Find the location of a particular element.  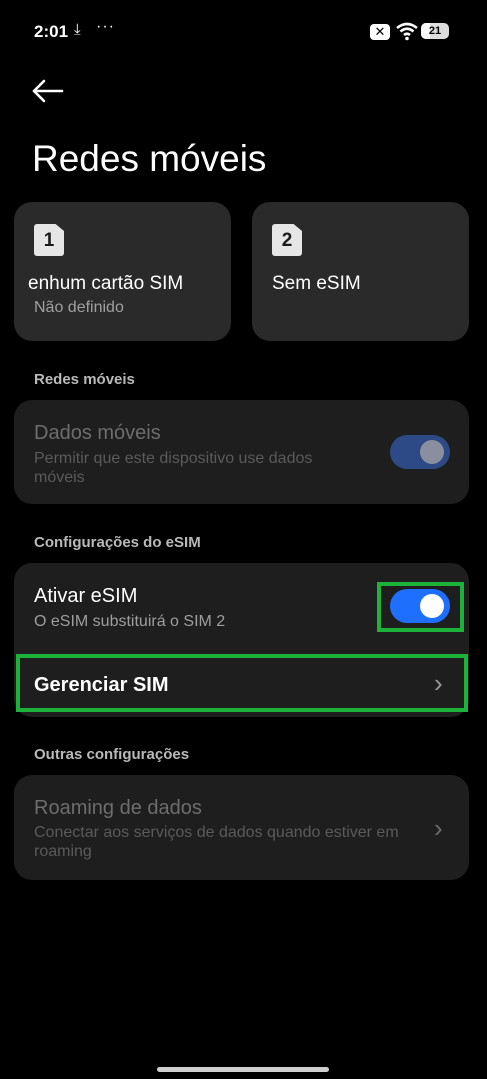

data-roaming-title: Roaming de dados is located at coordinates (118, 808).